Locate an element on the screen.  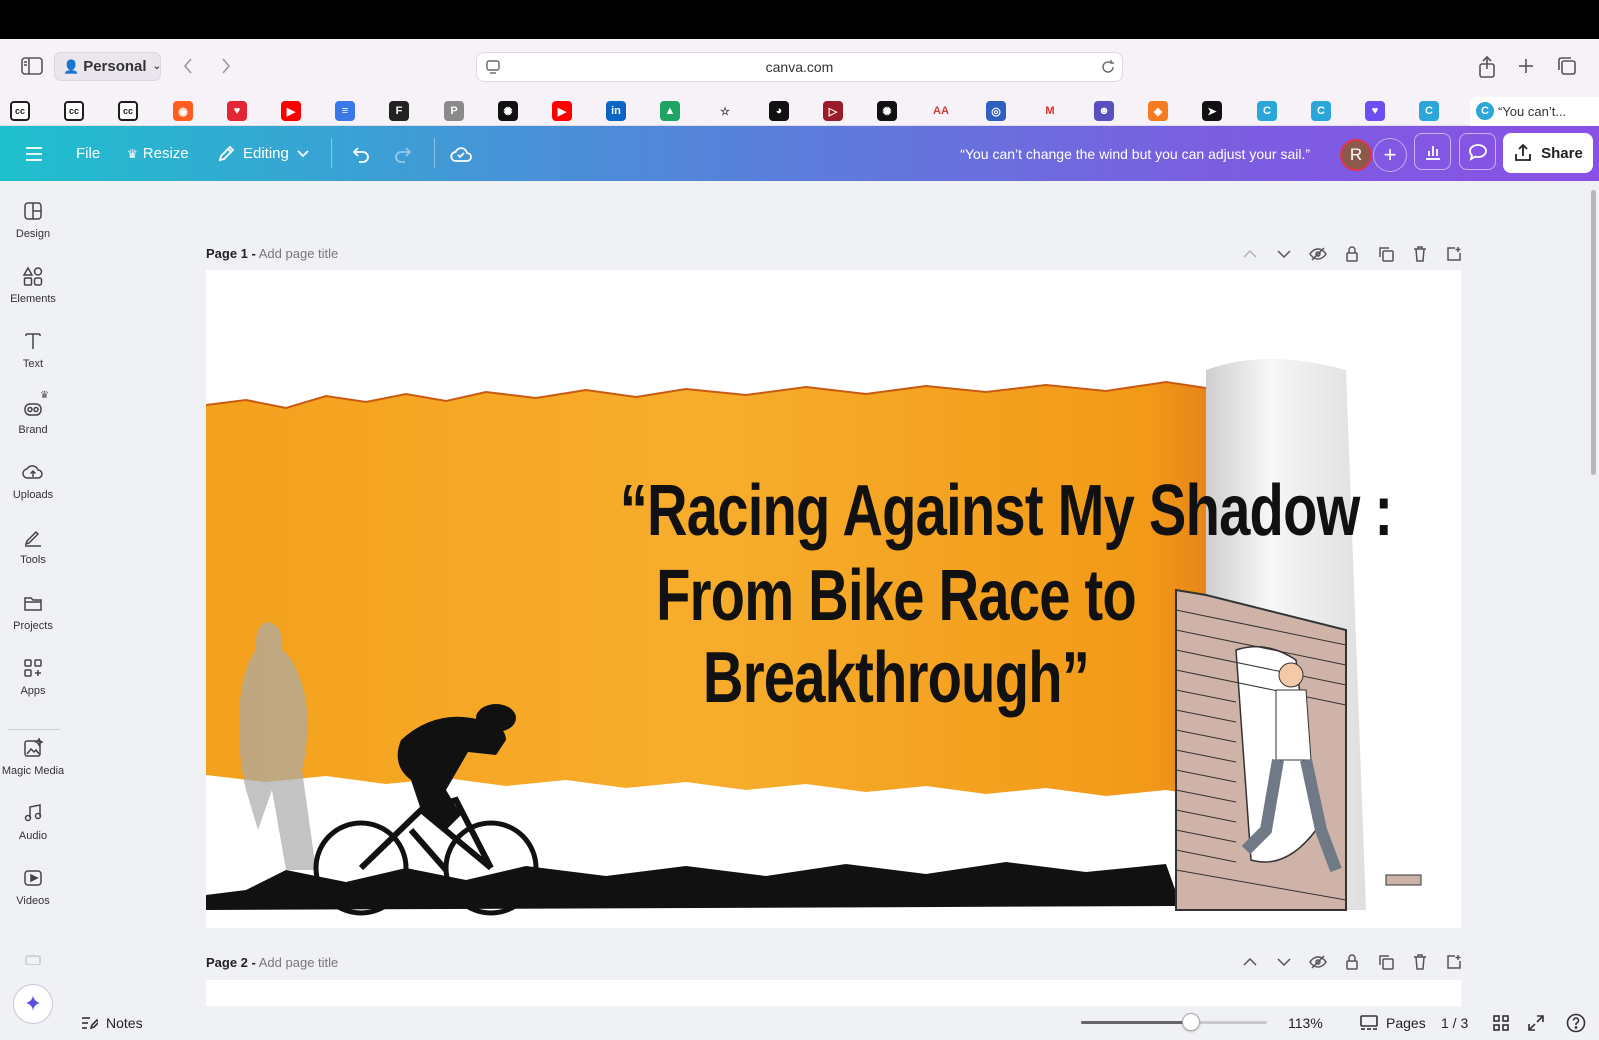
save-status-button is located at coordinates (461, 153).